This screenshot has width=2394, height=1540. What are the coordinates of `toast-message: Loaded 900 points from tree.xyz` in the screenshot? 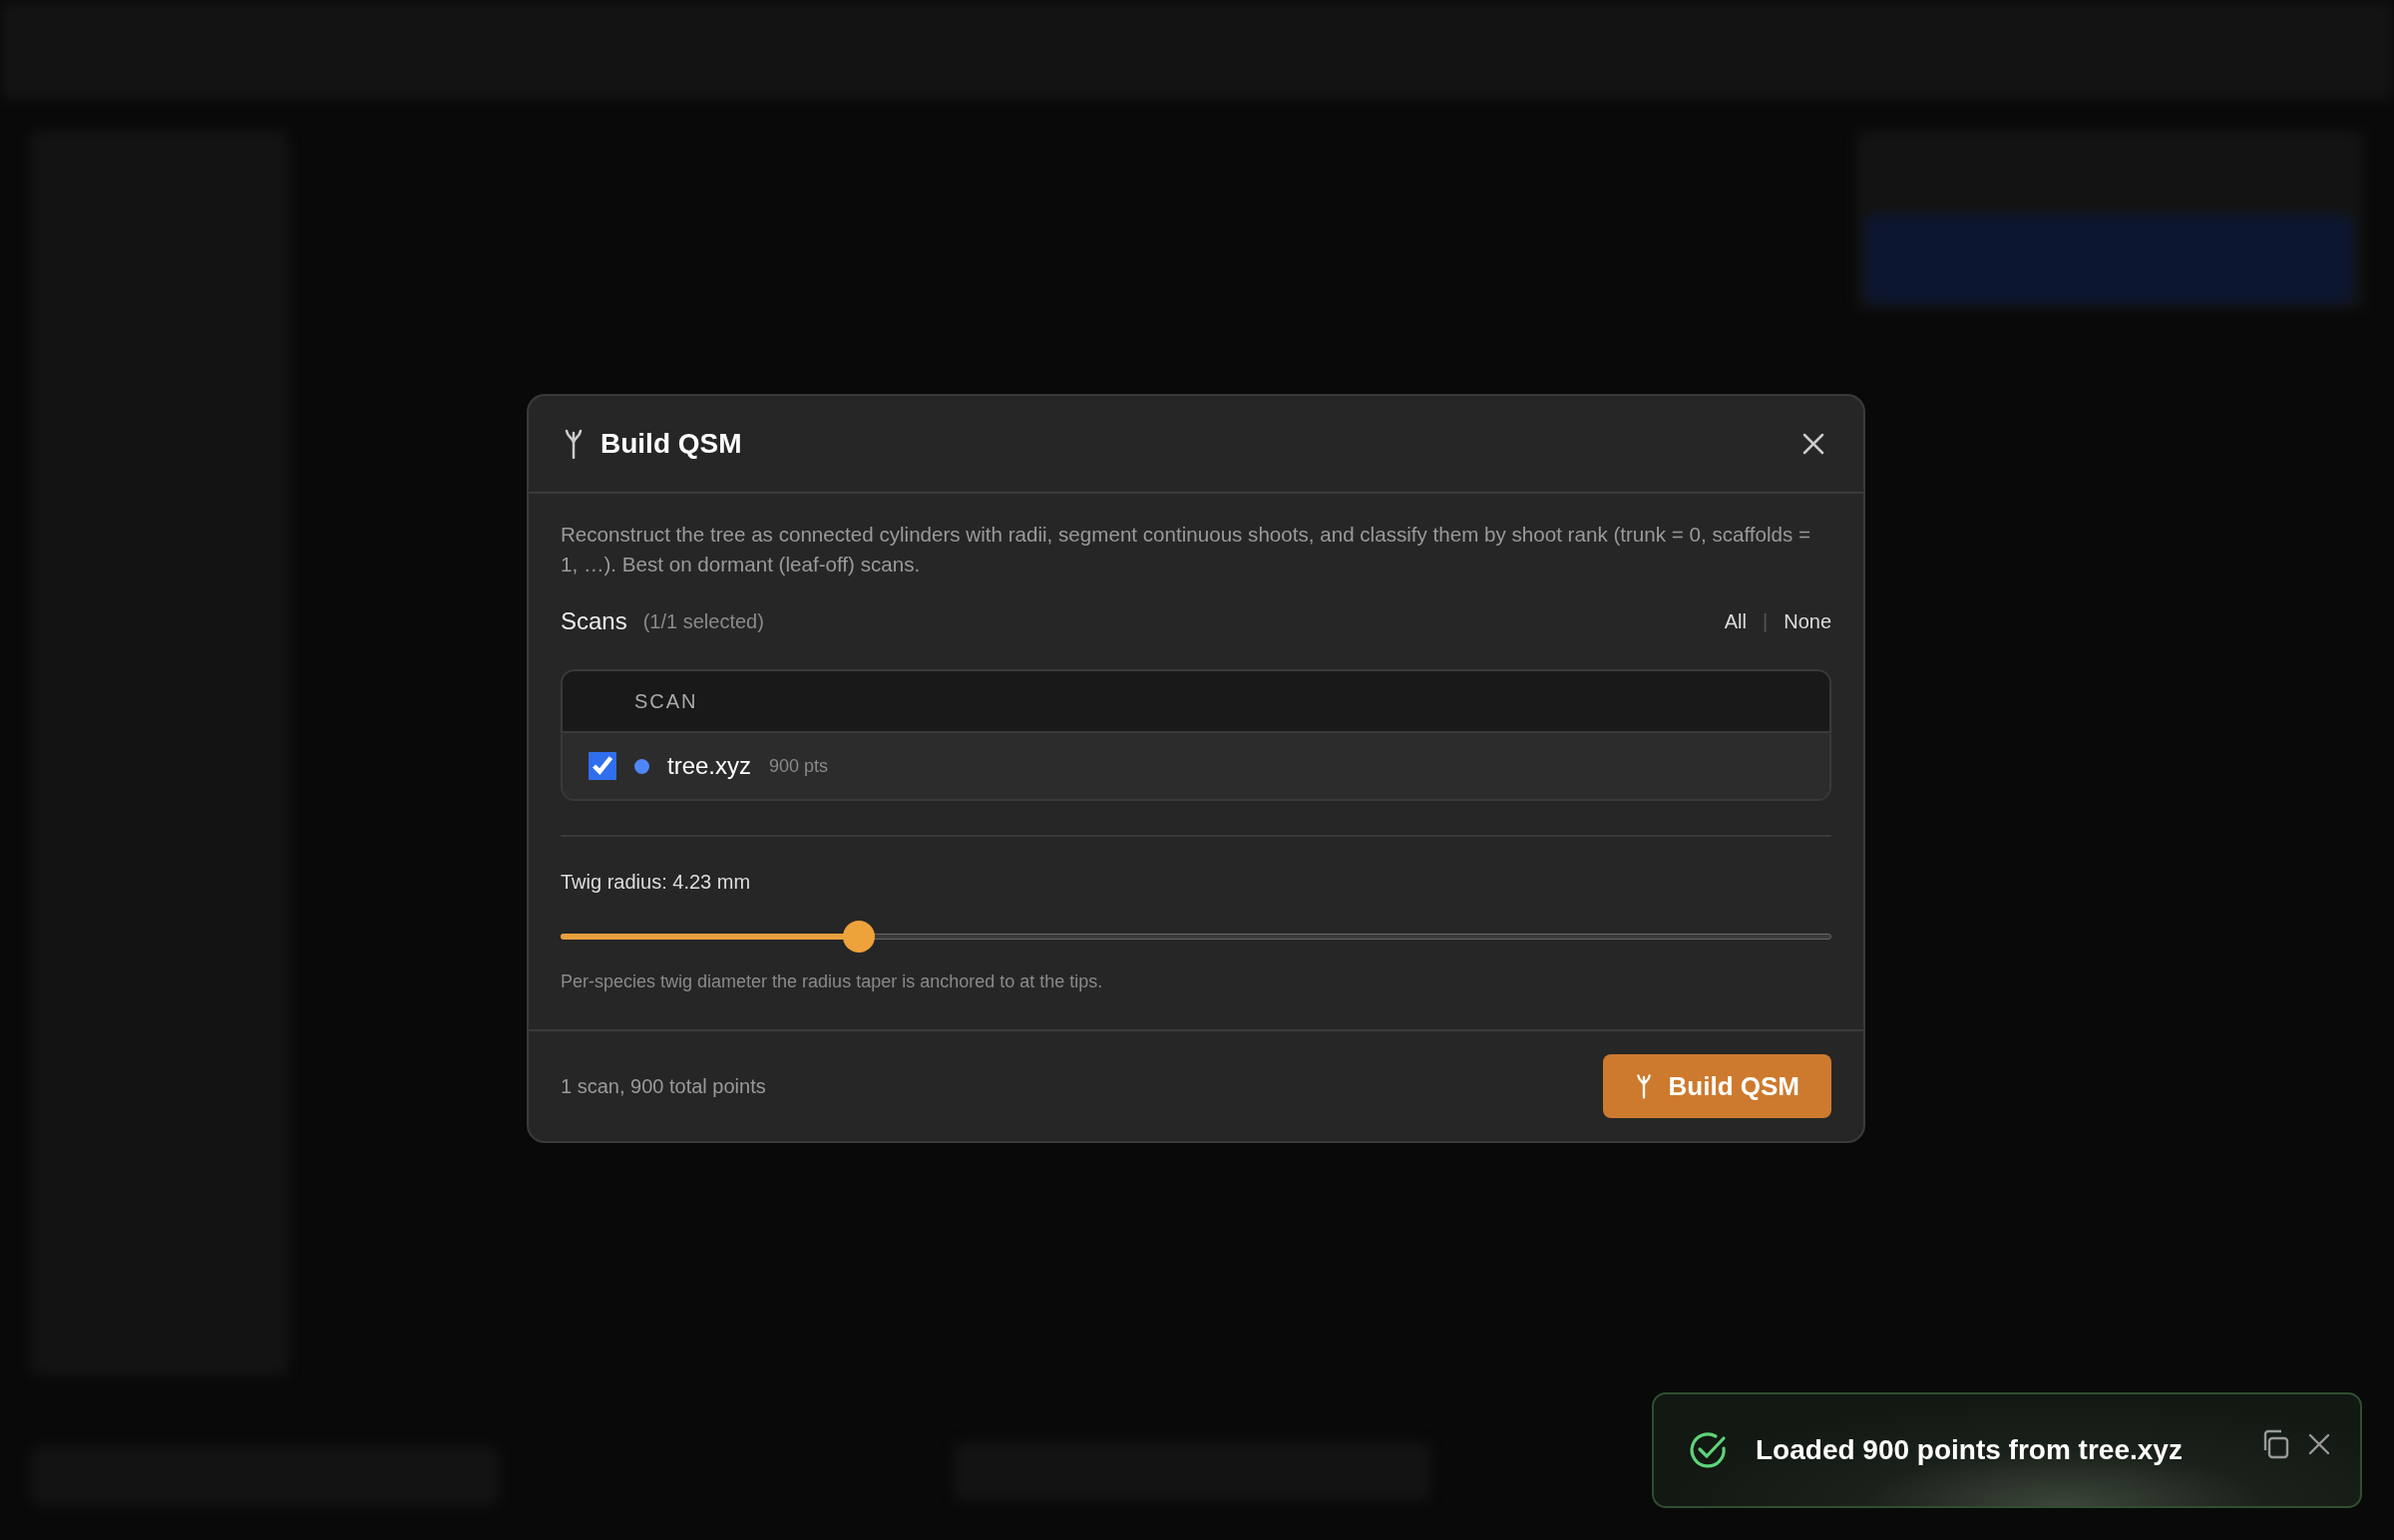 It's located at (1969, 1450).